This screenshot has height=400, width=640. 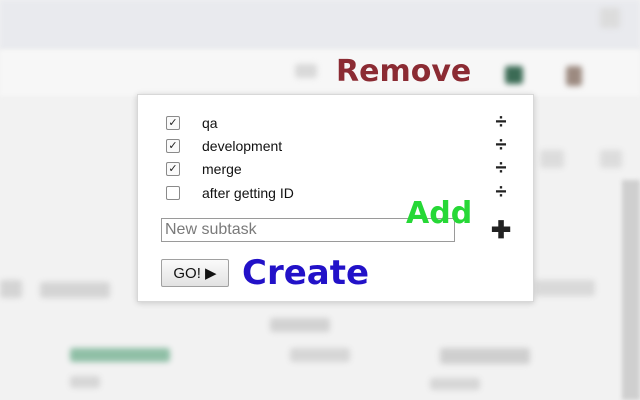 What do you see at coordinates (610, 18) in the screenshot?
I see `window-control-blur` at bounding box center [610, 18].